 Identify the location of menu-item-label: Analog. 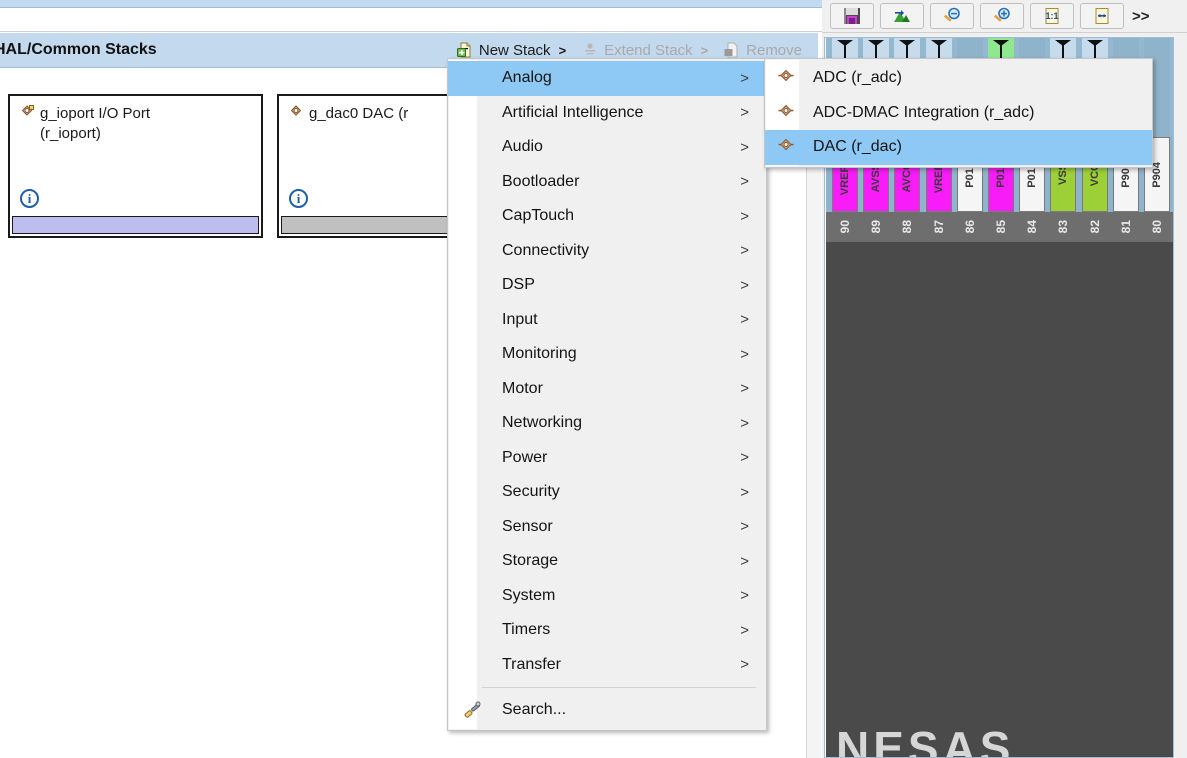
(527, 78).